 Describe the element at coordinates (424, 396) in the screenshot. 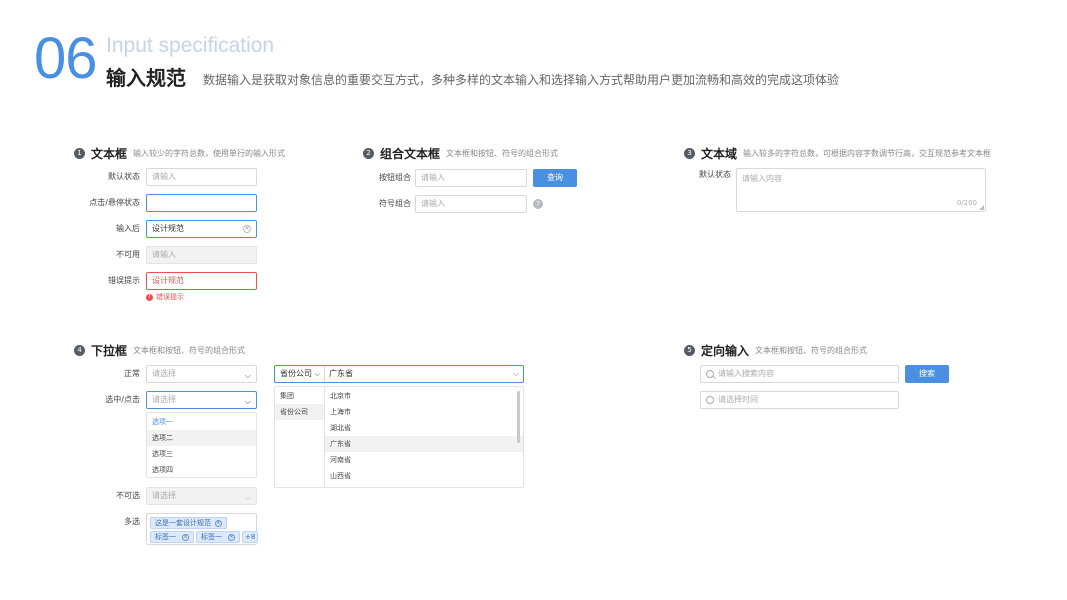

I see `cascade-right-item: 北京市` at that location.